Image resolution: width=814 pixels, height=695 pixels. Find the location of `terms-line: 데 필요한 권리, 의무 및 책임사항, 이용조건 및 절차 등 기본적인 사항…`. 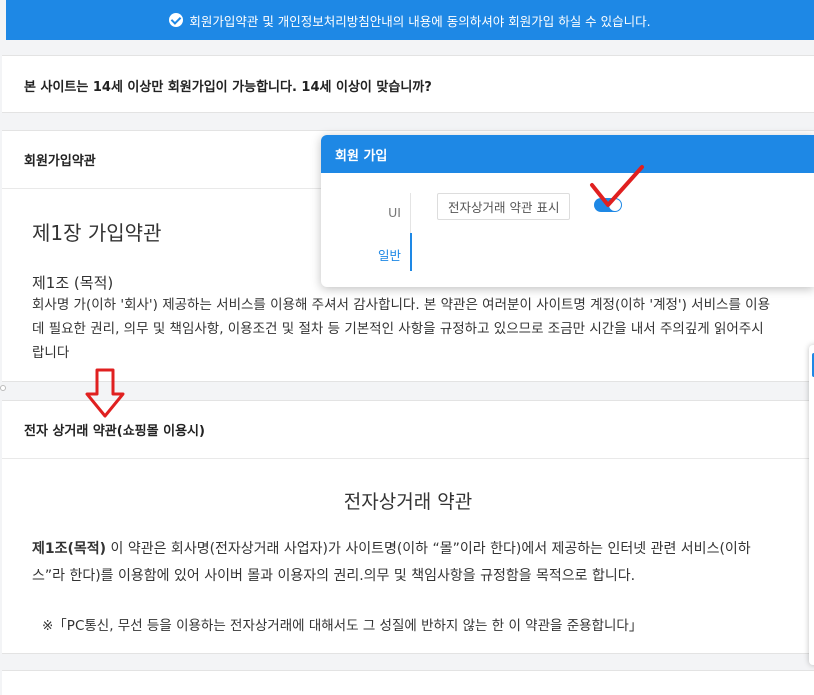

terms-line: 데 필요한 권리, 의무 및 책임사항, 이용조건 및 절차 등 기본적인 사항… is located at coordinates (398, 329).